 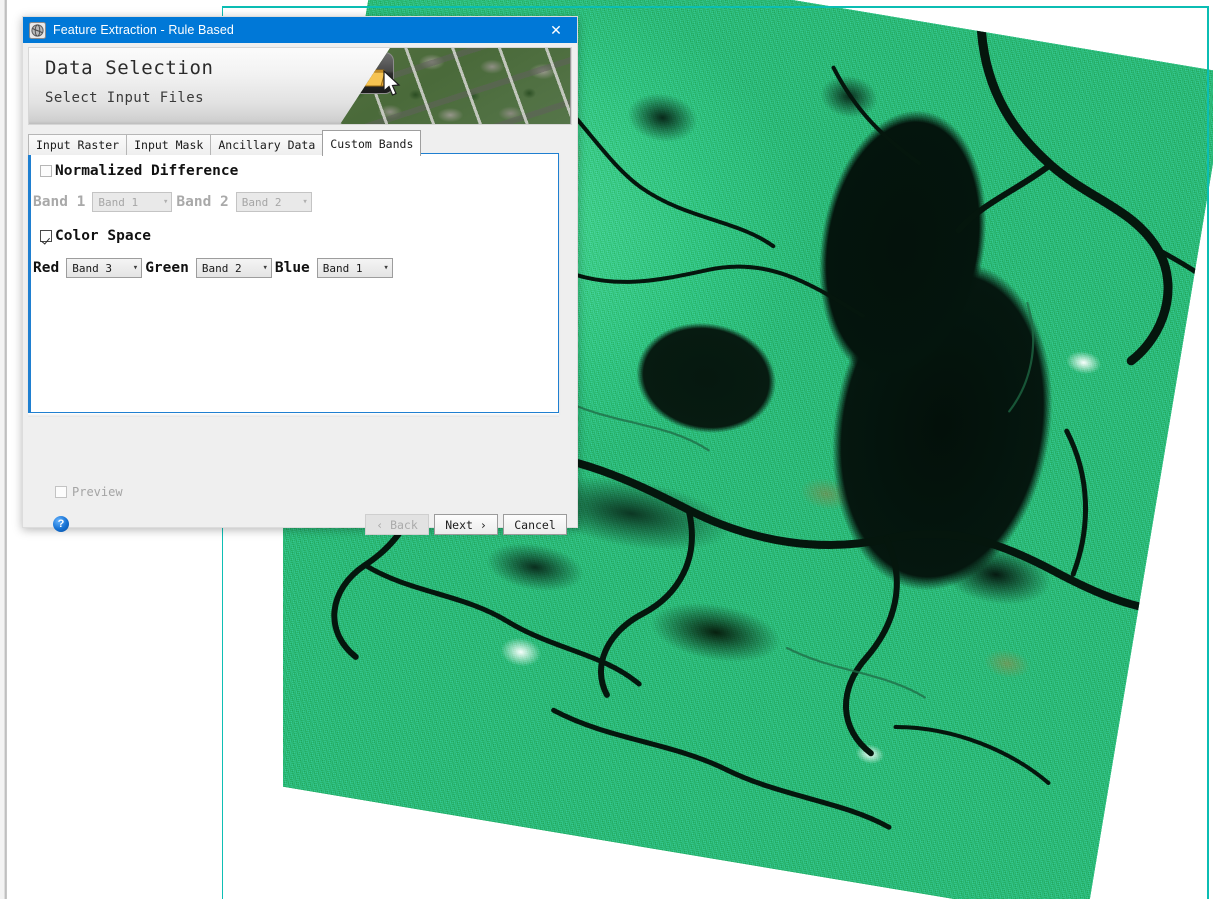 I want to click on nd-band1-value: Band 1, so click(x=118, y=202).